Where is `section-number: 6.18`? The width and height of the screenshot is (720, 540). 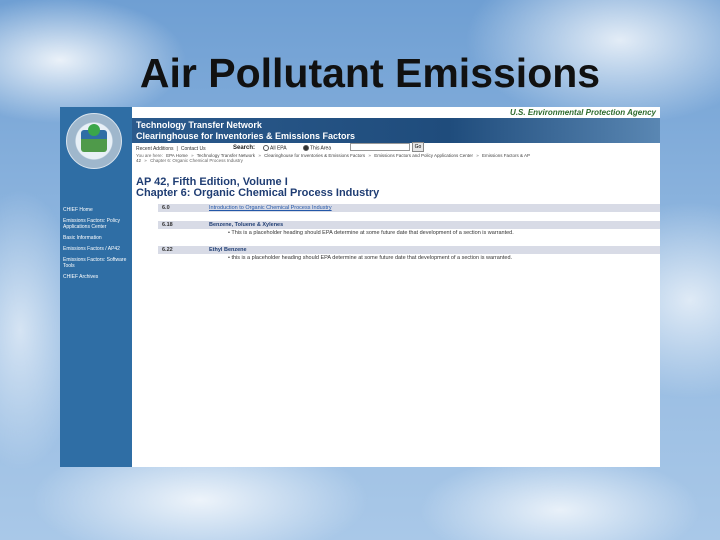 section-number: 6.18 is located at coordinates (167, 225).